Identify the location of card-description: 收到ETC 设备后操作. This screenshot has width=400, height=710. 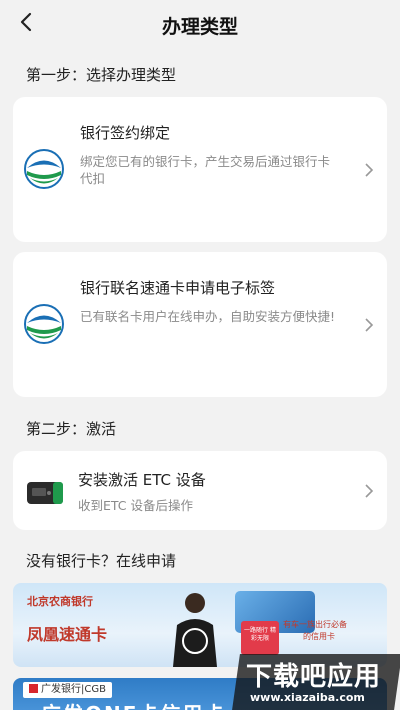
(136, 505).